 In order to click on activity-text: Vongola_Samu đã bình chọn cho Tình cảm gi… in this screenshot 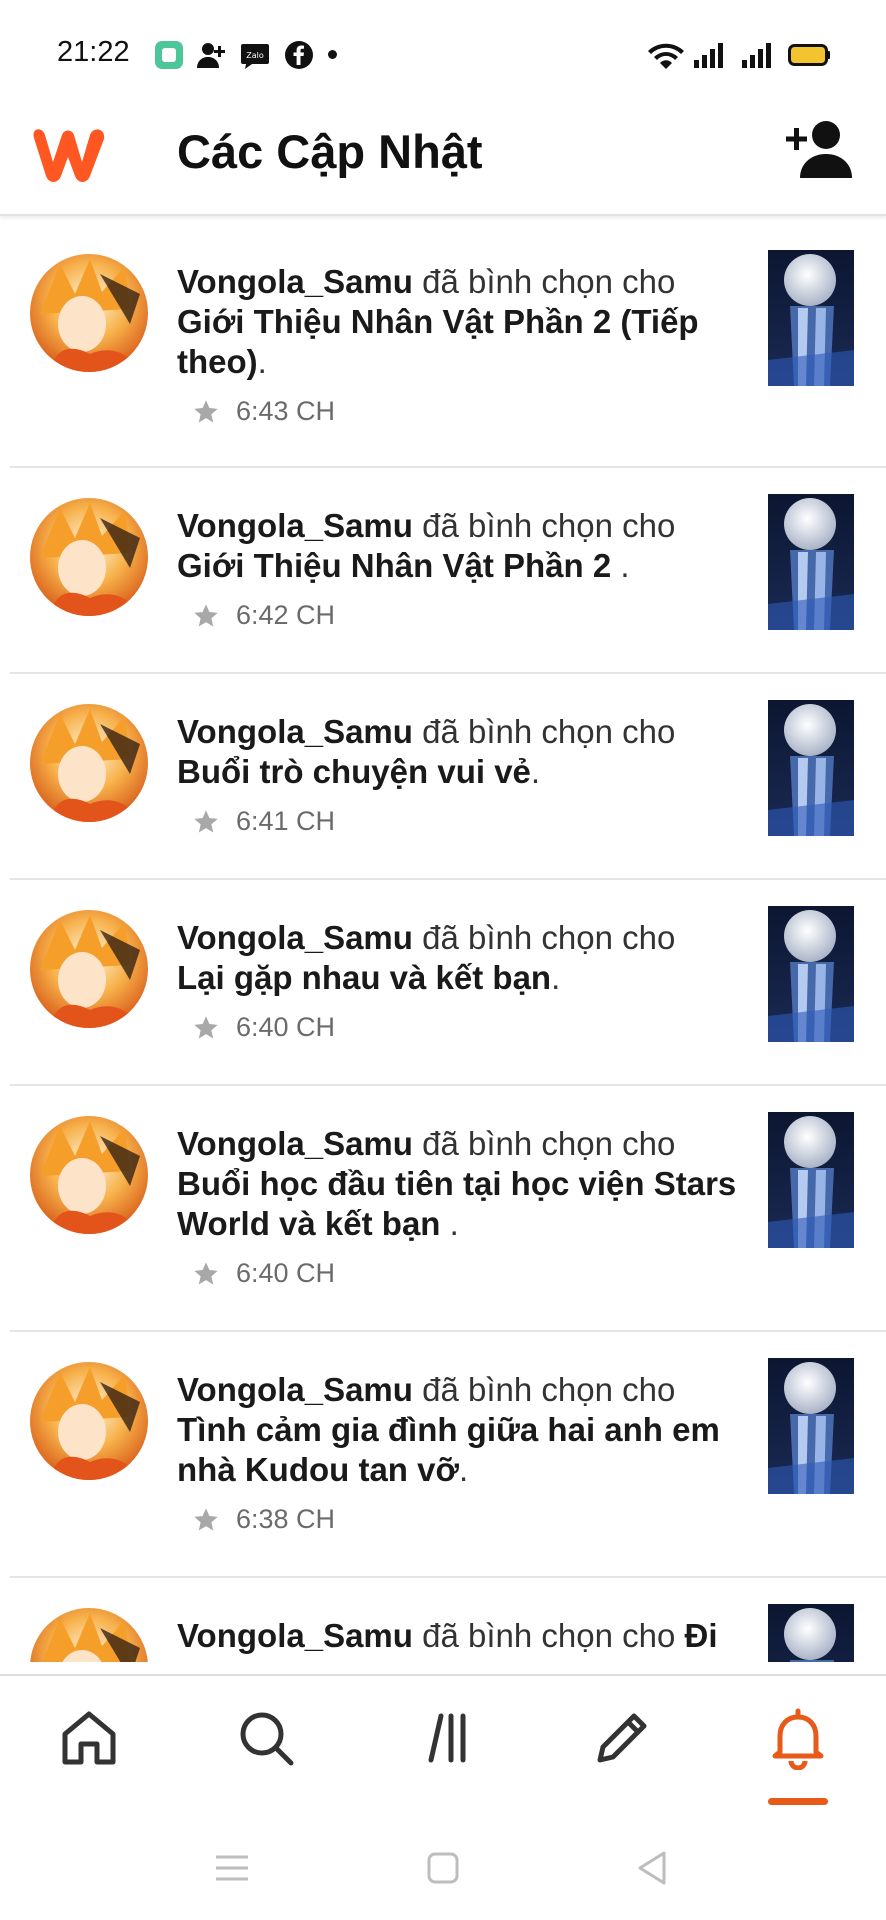, I will do `click(457, 1430)`.